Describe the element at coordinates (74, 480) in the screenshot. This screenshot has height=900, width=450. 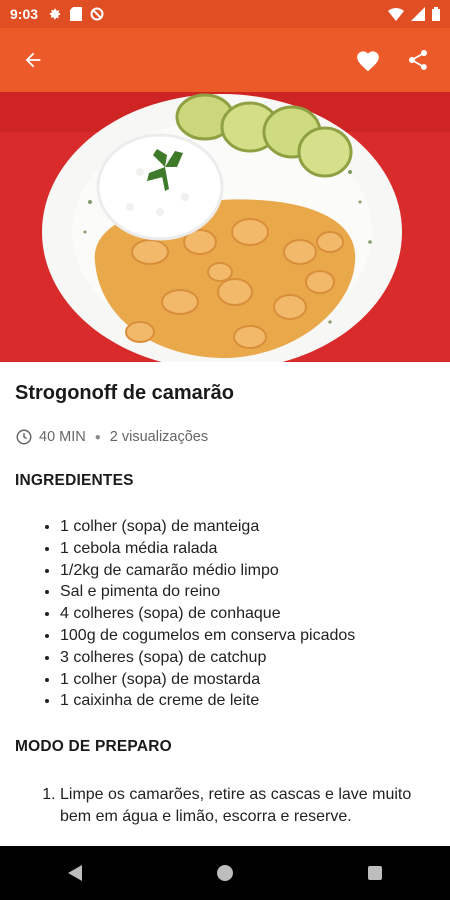
I see `ingredients-heading: INGREDIENTES` at that location.